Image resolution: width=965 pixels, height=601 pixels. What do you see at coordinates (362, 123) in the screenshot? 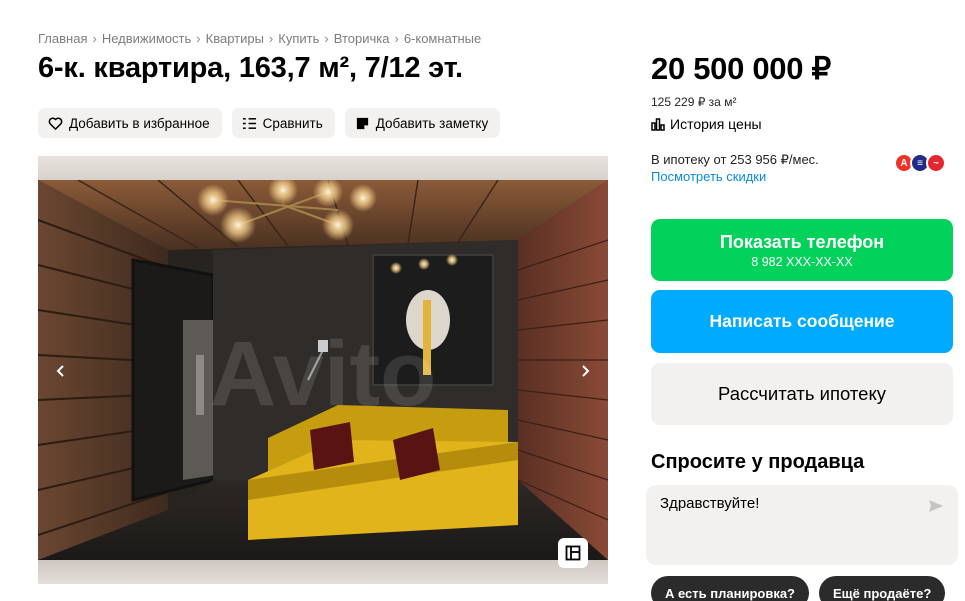
I see `note-icon` at bounding box center [362, 123].